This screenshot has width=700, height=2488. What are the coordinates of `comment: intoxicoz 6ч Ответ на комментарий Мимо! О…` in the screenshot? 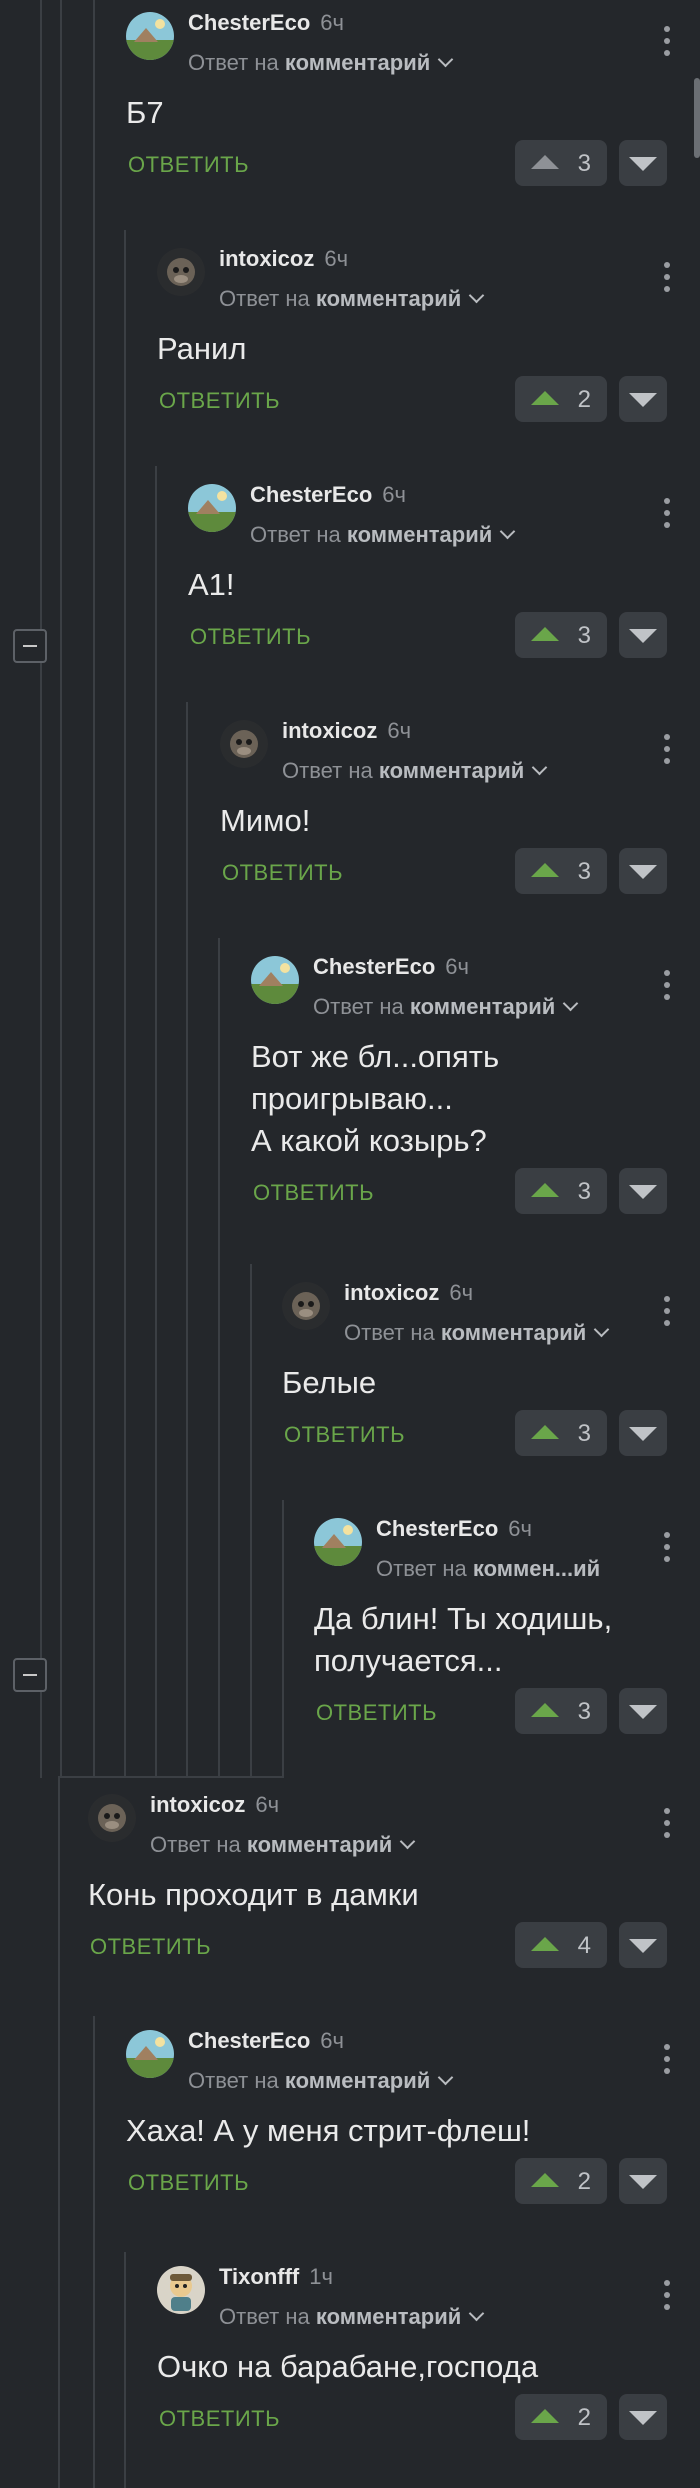 It's located at (460, 803).